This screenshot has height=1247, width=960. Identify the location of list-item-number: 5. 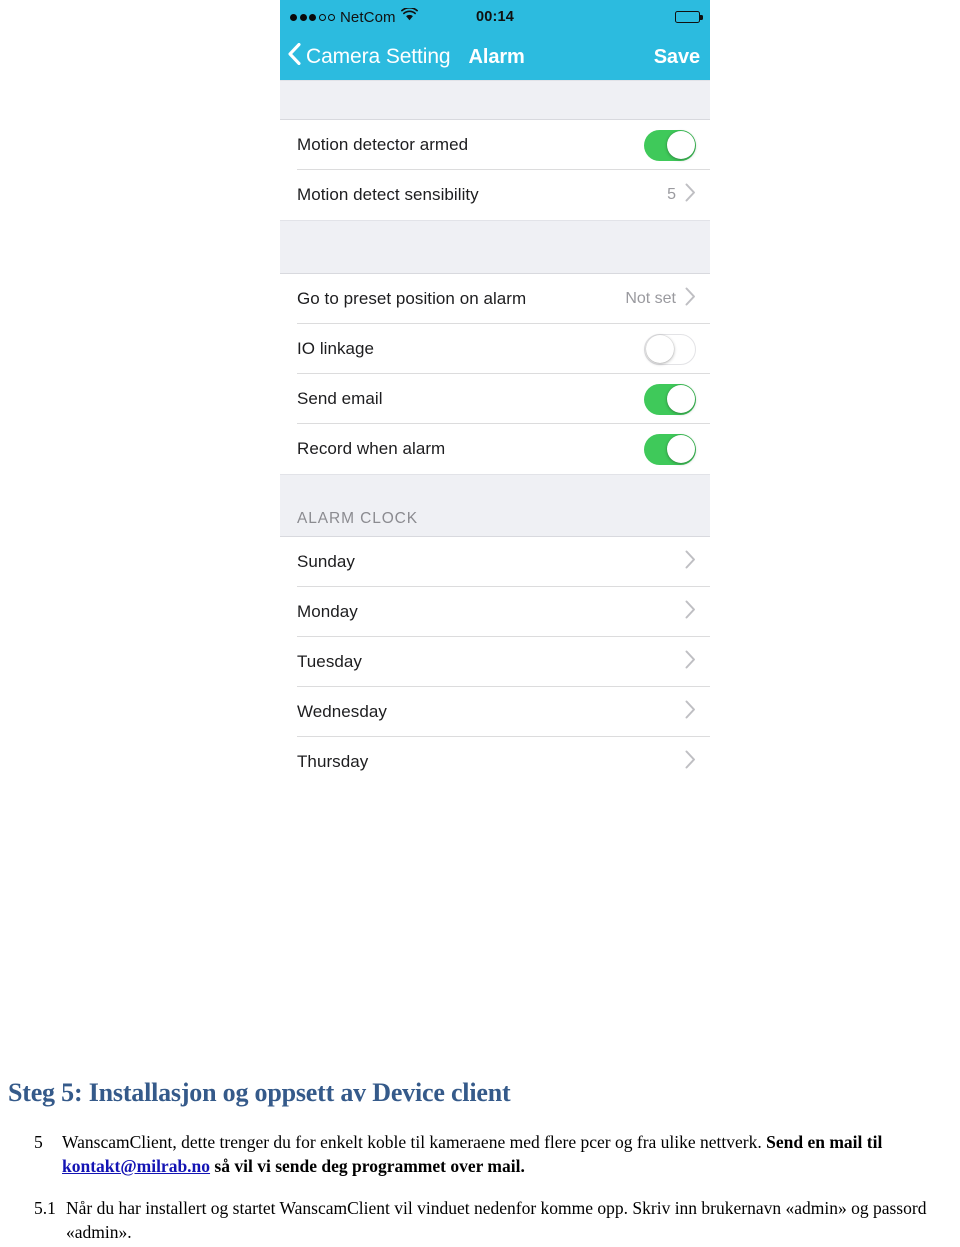
(38, 1142).